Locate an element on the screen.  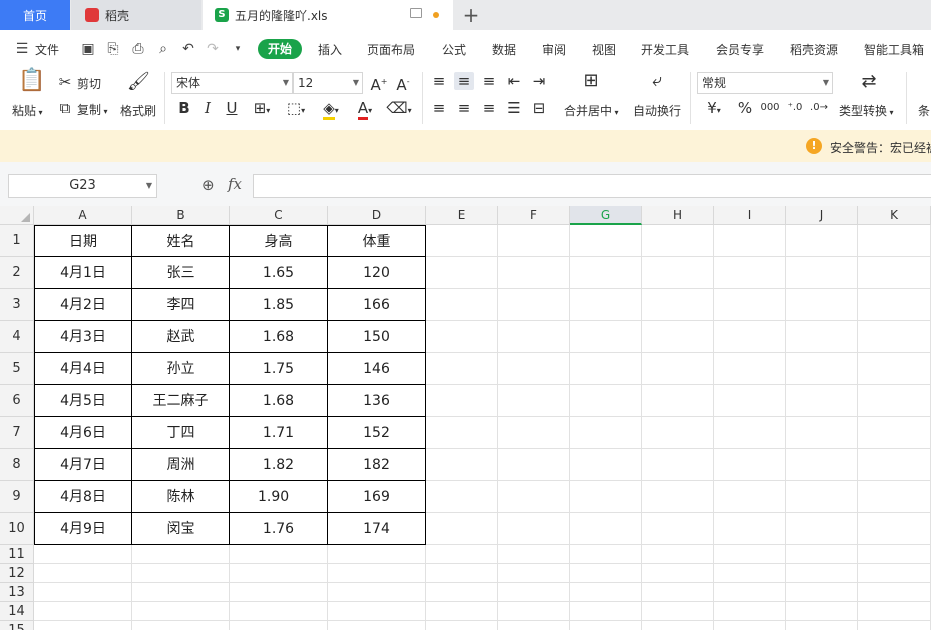
cell-I10 is located at coordinates (750, 529).